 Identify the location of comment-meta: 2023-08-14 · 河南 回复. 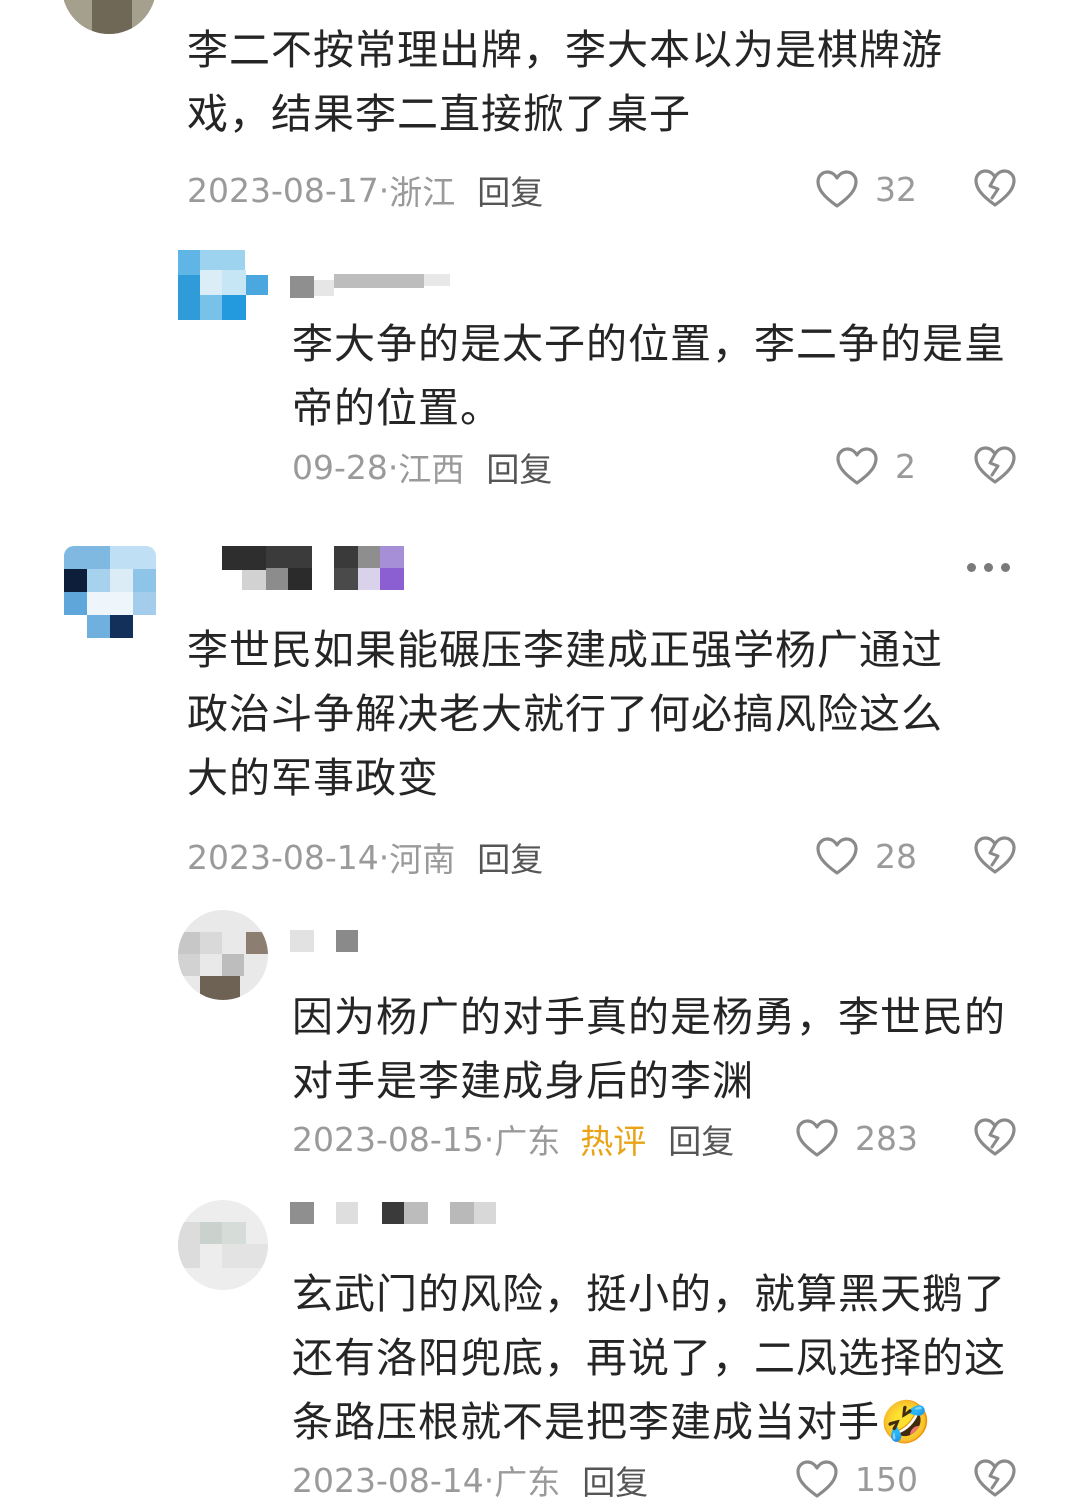
(365, 857).